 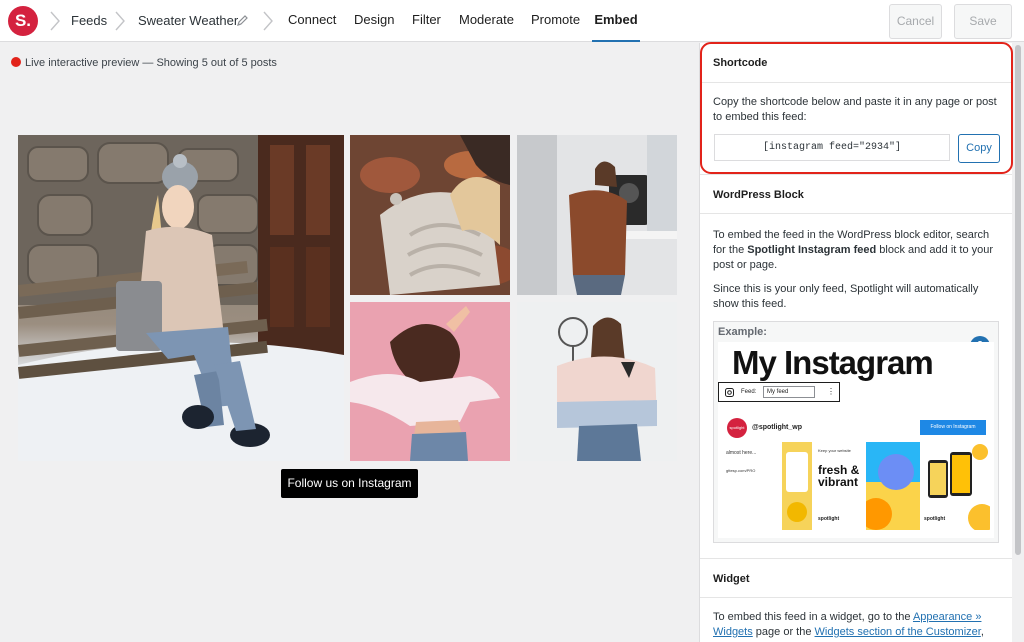 What do you see at coordinates (777, 427) in the screenshot?
I see `example-handle: @spotlight_wp` at bounding box center [777, 427].